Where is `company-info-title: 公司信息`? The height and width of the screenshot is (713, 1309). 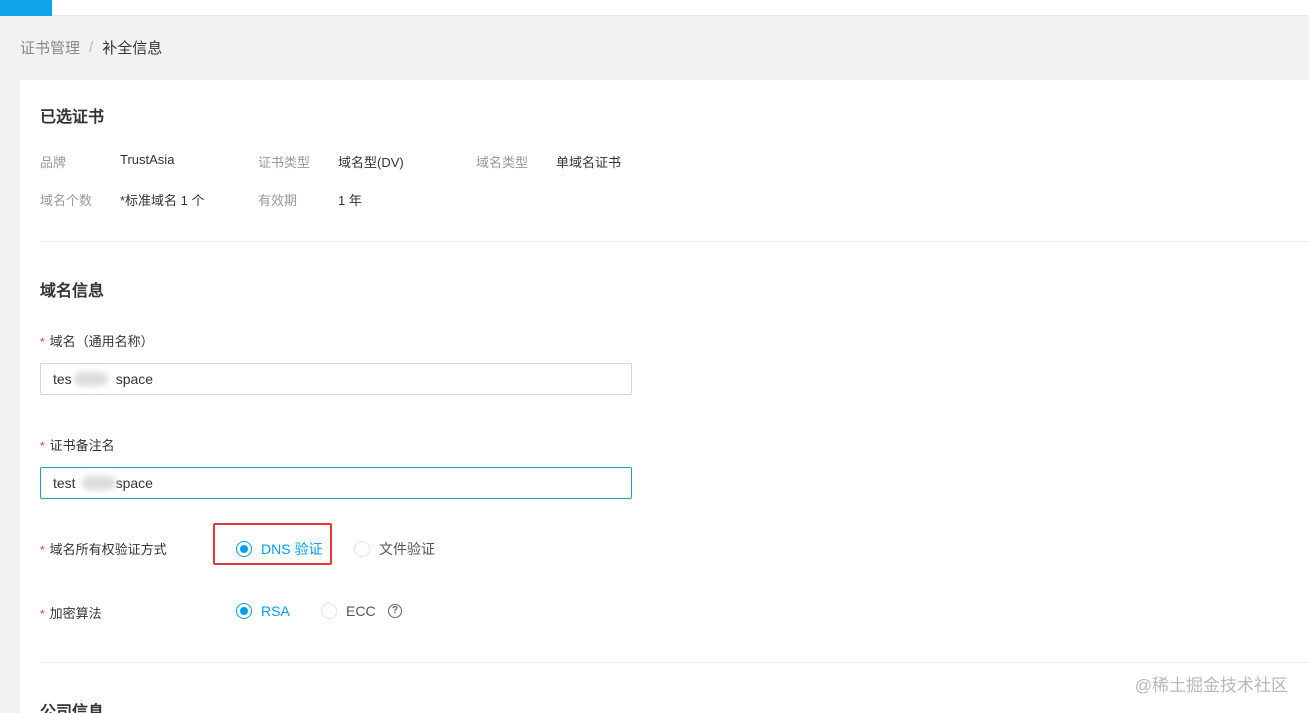 company-info-title: 公司信息 is located at coordinates (72, 708).